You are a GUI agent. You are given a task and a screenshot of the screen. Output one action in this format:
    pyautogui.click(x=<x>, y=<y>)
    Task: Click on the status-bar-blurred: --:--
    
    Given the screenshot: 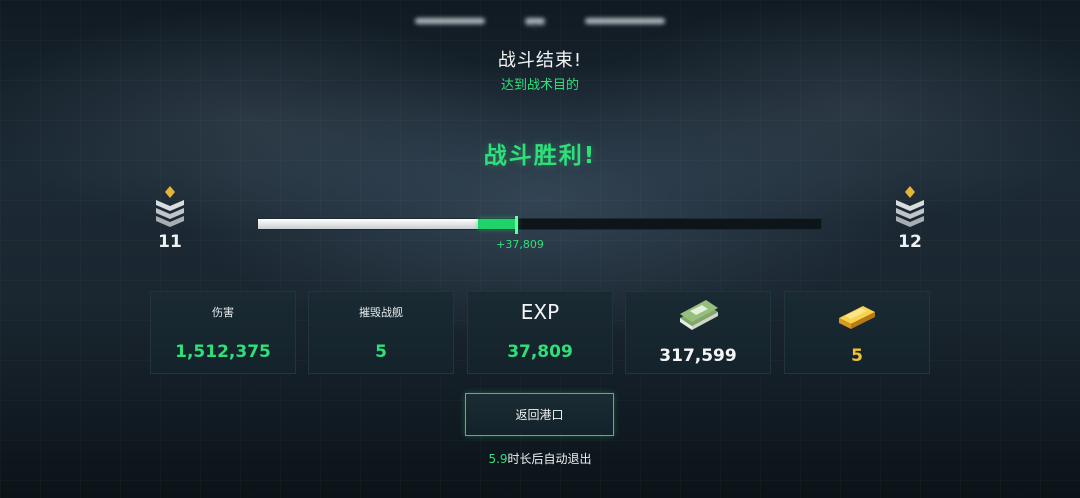 What is the action you would take?
    pyautogui.click(x=540, y=22)
    